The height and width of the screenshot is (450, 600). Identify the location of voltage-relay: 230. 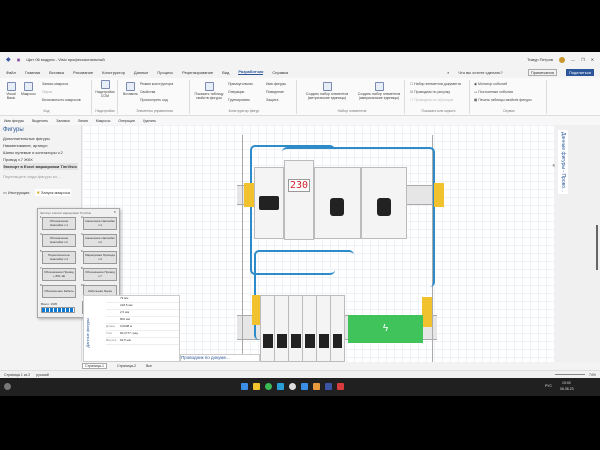
(299, 200).